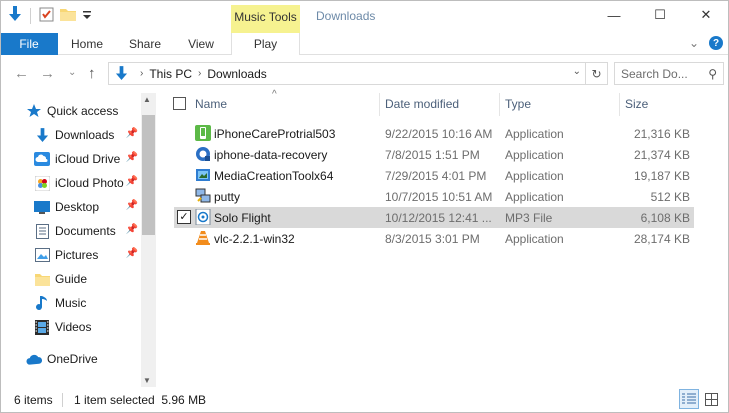  I want to click on nav-label: Downloads, so click(85, 135).